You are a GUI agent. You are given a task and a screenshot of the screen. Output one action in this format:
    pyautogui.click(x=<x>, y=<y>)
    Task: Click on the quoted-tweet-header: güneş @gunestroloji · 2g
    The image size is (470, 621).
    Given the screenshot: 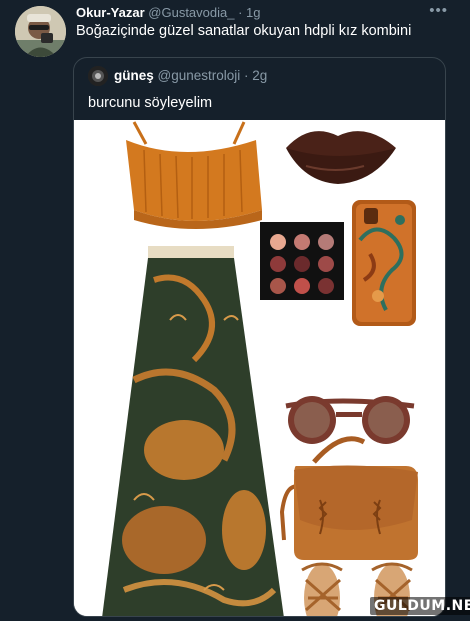 What is the action you would take?
    pyautogui.click(x=190, y=75)
    